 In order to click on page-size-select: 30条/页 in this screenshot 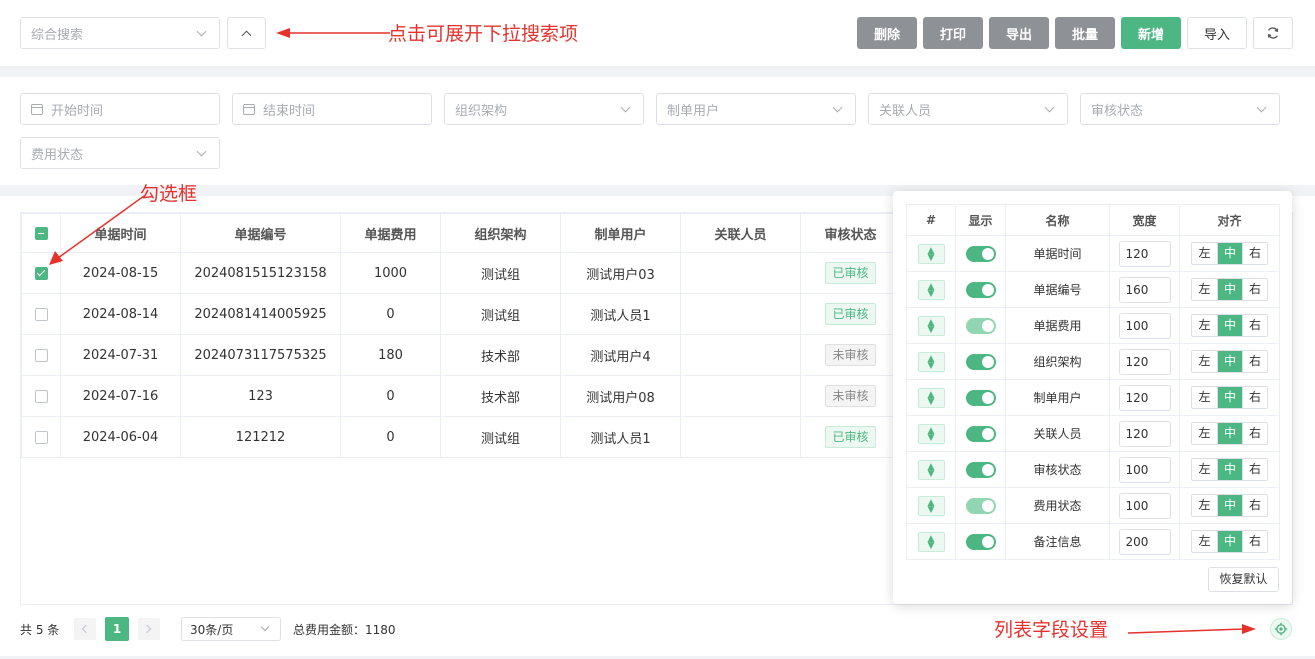, I will do `click(231, 629)`.